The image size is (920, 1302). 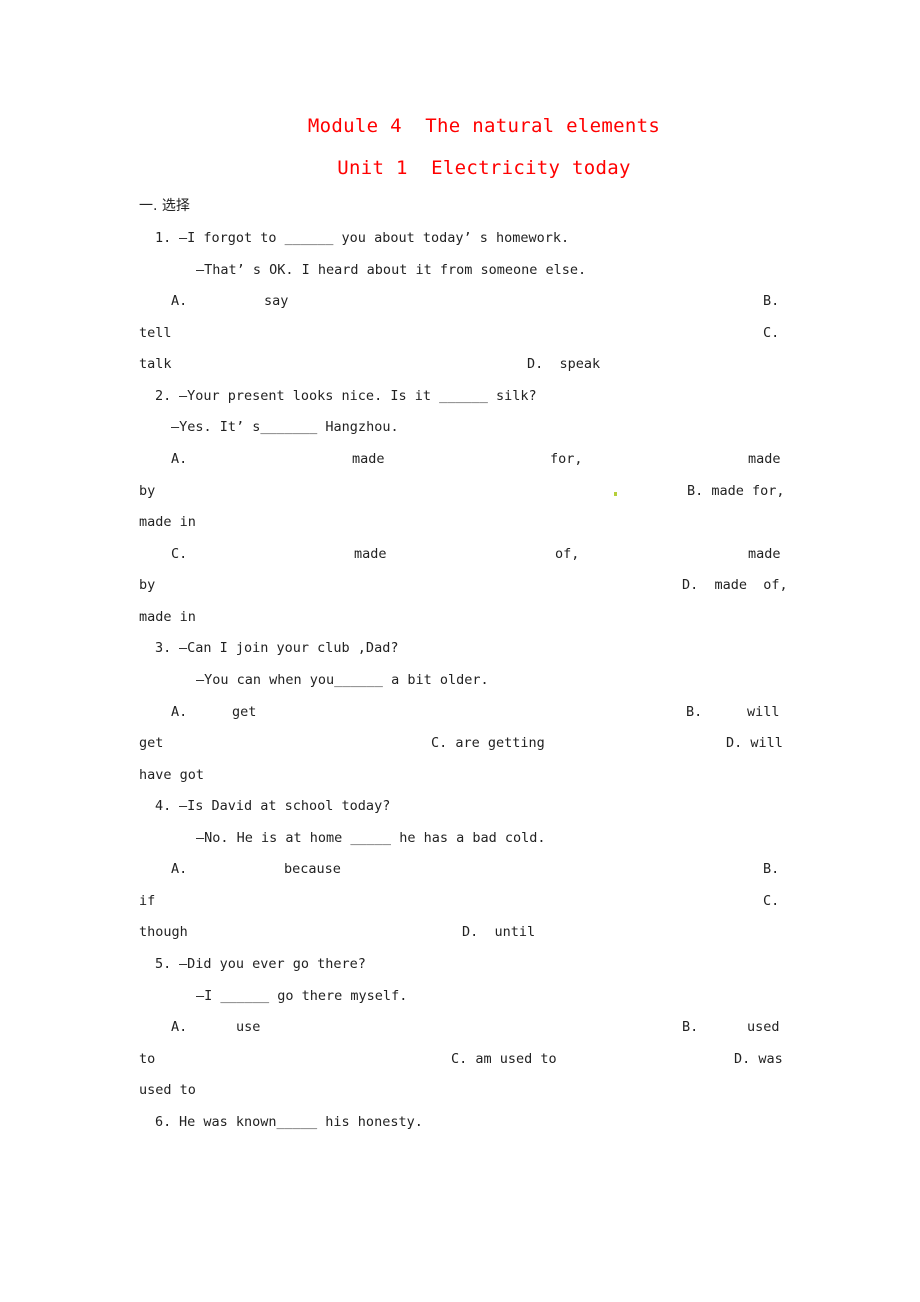 What do you see at coordinates (167, 617) in the screenshot?
I see `option-d-text: made in` at bounding box center [167, 617].